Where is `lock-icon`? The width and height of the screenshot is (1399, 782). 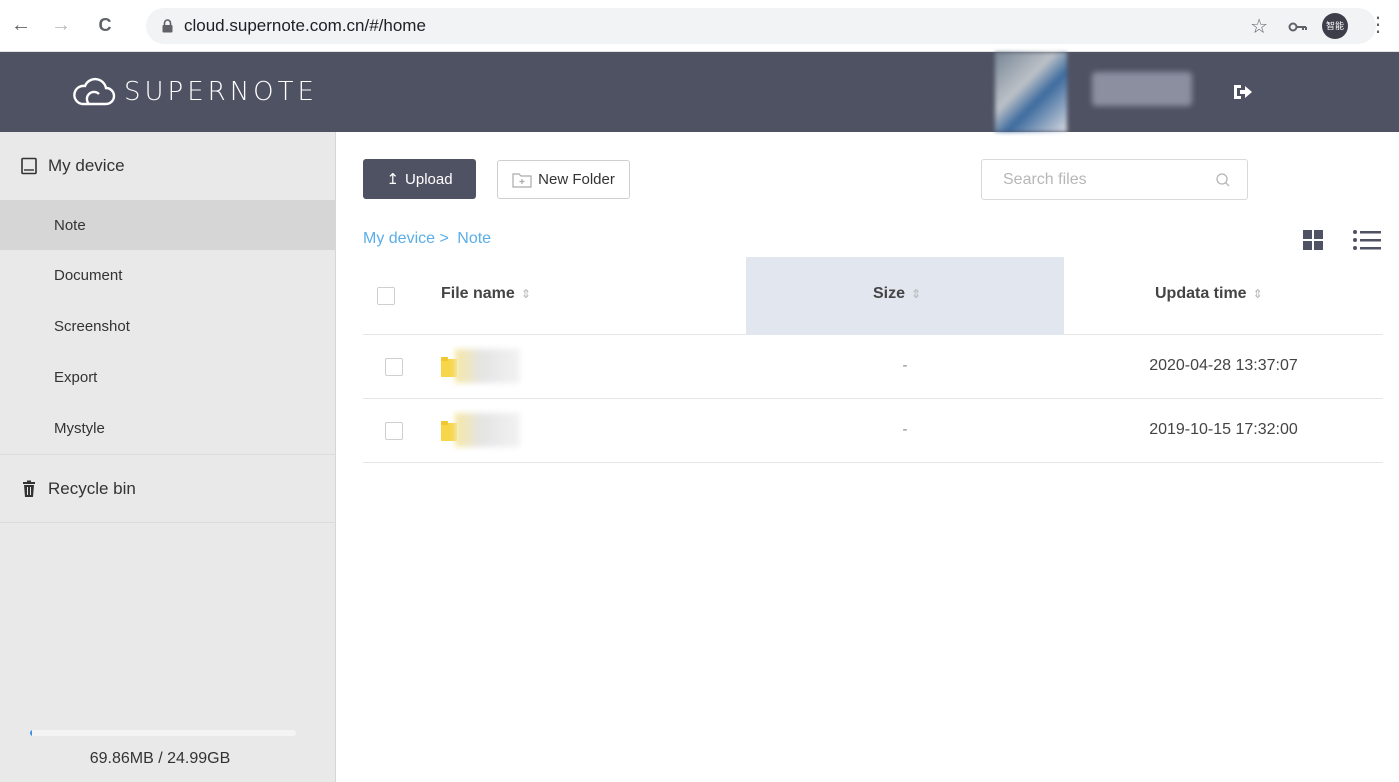 lock-icon is located at coordinates (167, 26).